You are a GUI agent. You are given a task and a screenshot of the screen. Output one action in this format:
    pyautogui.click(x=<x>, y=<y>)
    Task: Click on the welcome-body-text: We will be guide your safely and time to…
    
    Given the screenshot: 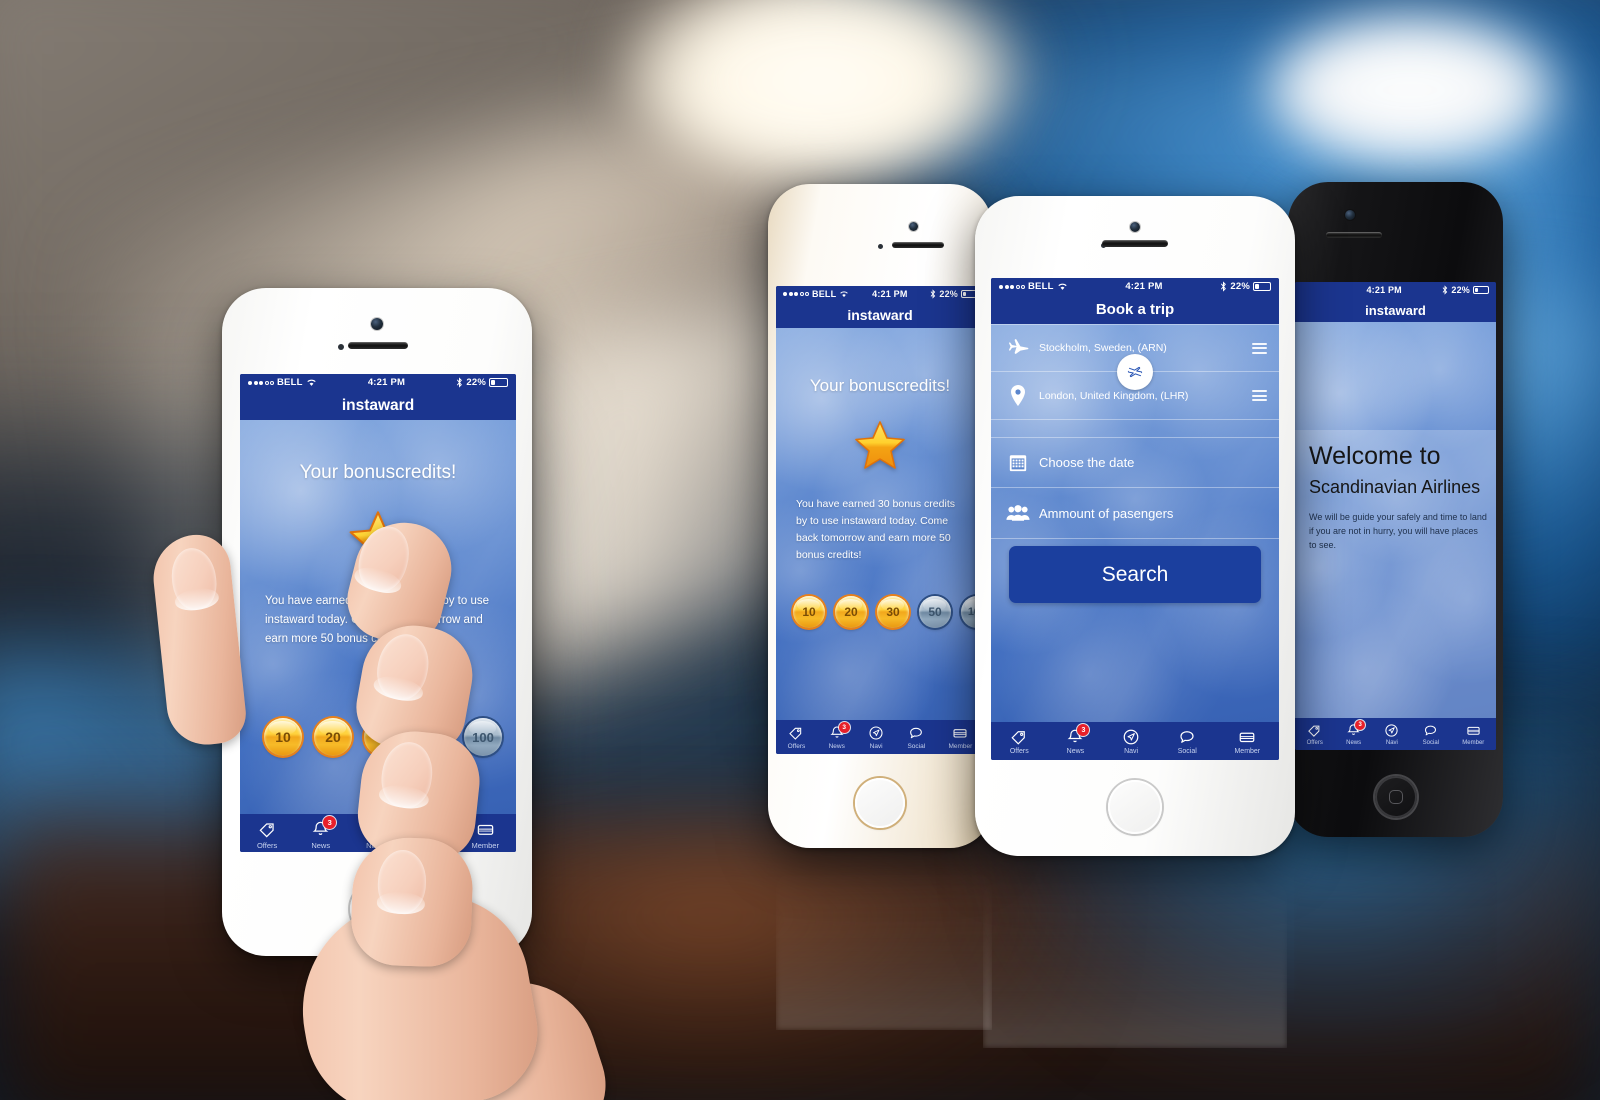 What is the action you would take?
    pyautogui.click(x=1398, y=531)
    